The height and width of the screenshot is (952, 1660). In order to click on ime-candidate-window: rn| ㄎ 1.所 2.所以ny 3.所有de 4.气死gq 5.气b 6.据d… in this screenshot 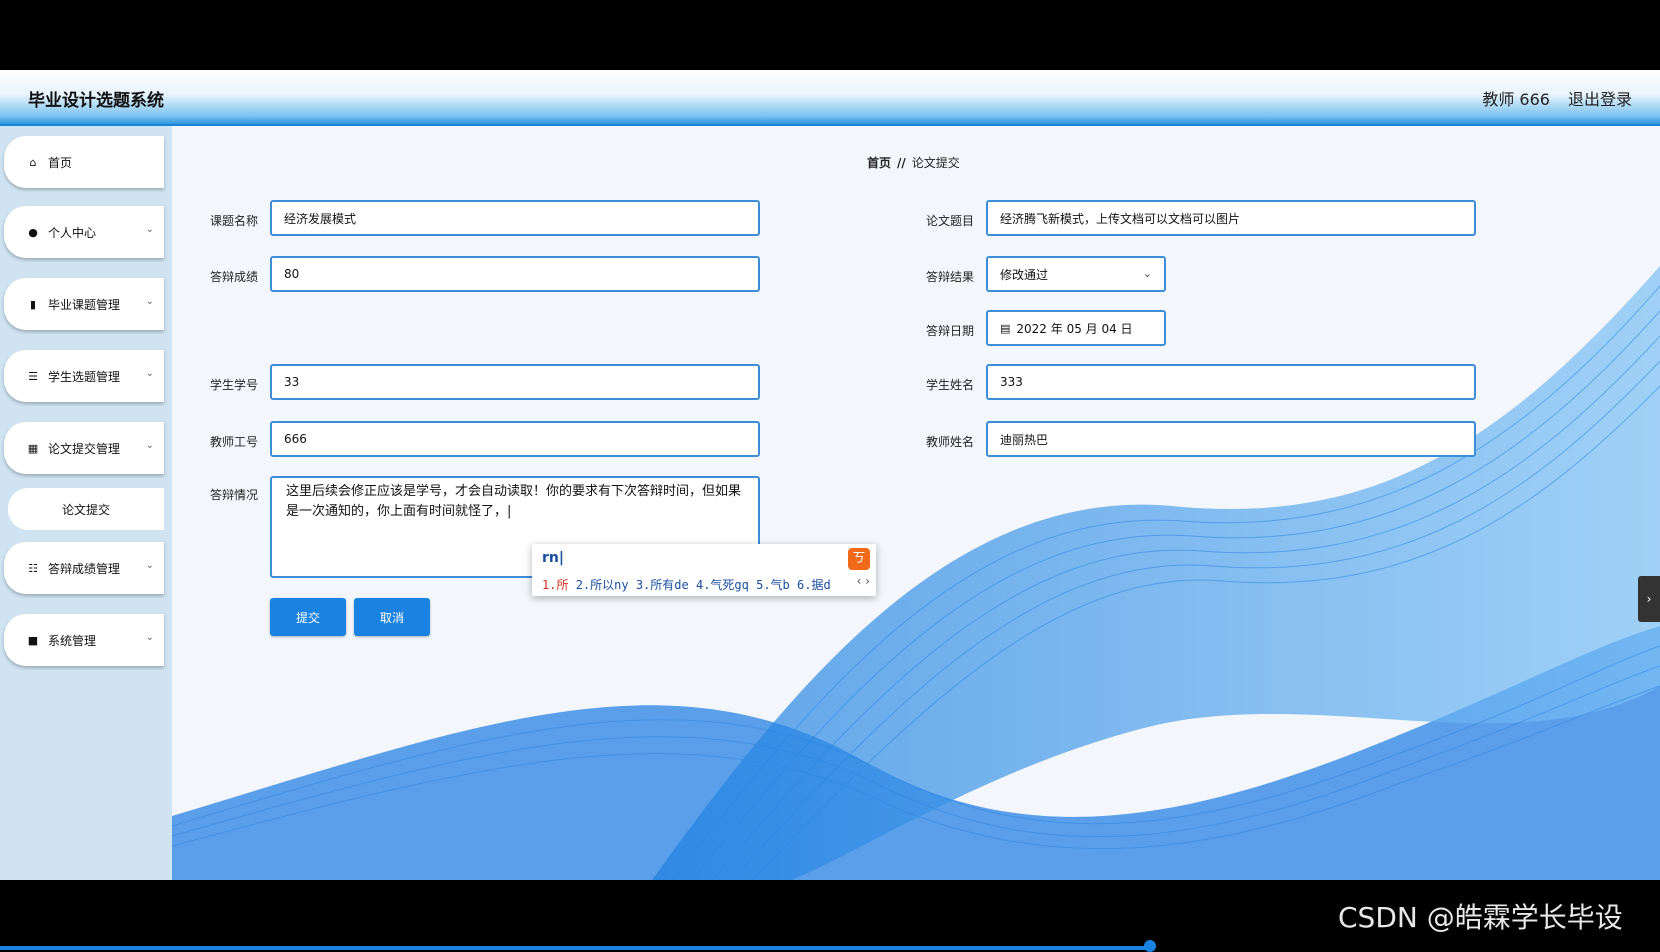, I will do `click(704, 570)`.